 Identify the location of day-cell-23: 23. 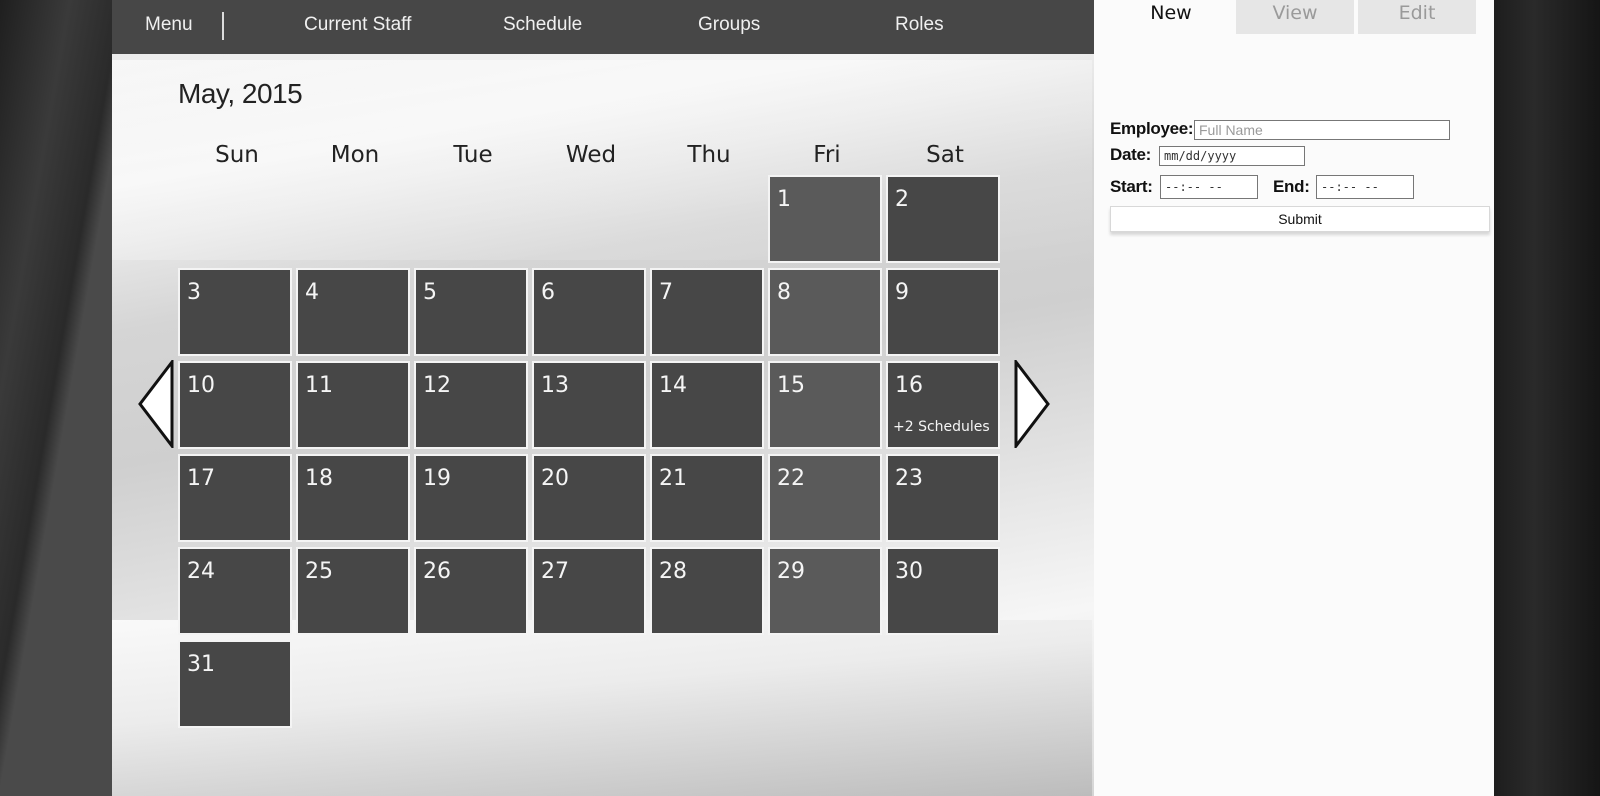
(943, 498).